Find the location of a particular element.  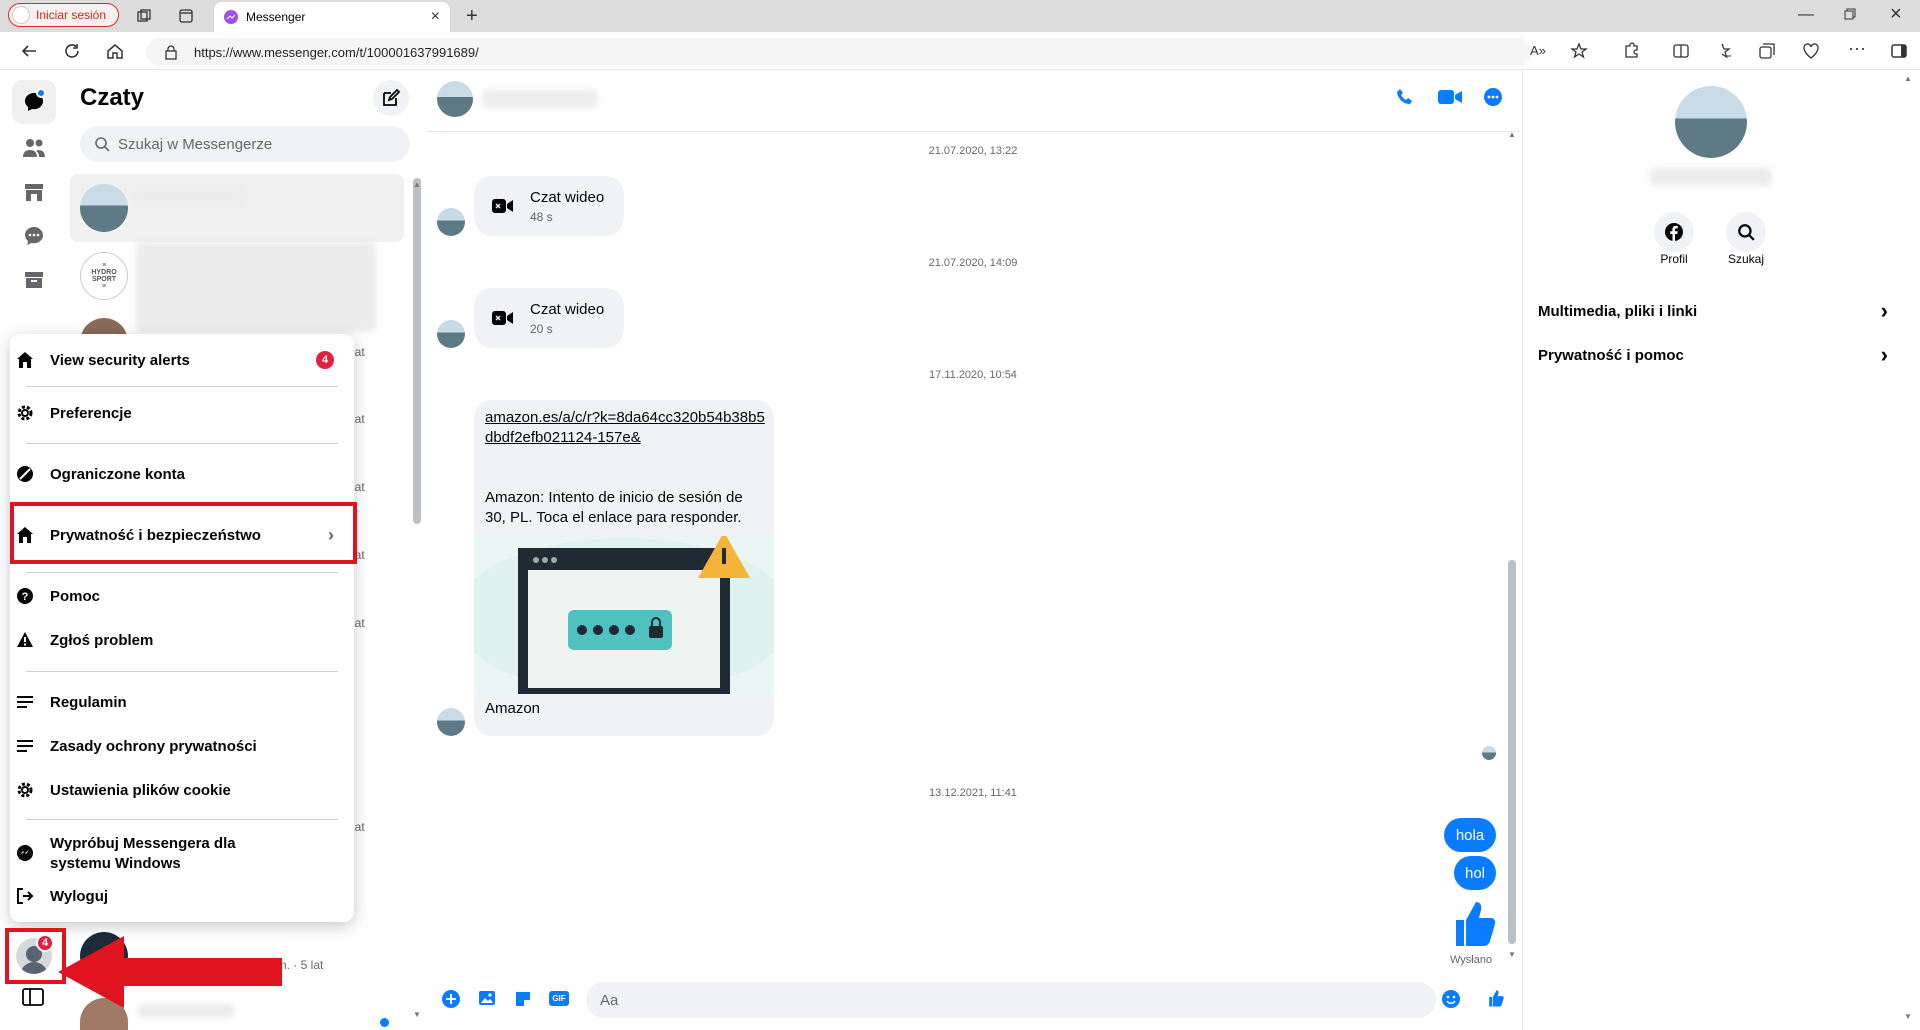

restore-icon is located at coordinates (1850, 14).